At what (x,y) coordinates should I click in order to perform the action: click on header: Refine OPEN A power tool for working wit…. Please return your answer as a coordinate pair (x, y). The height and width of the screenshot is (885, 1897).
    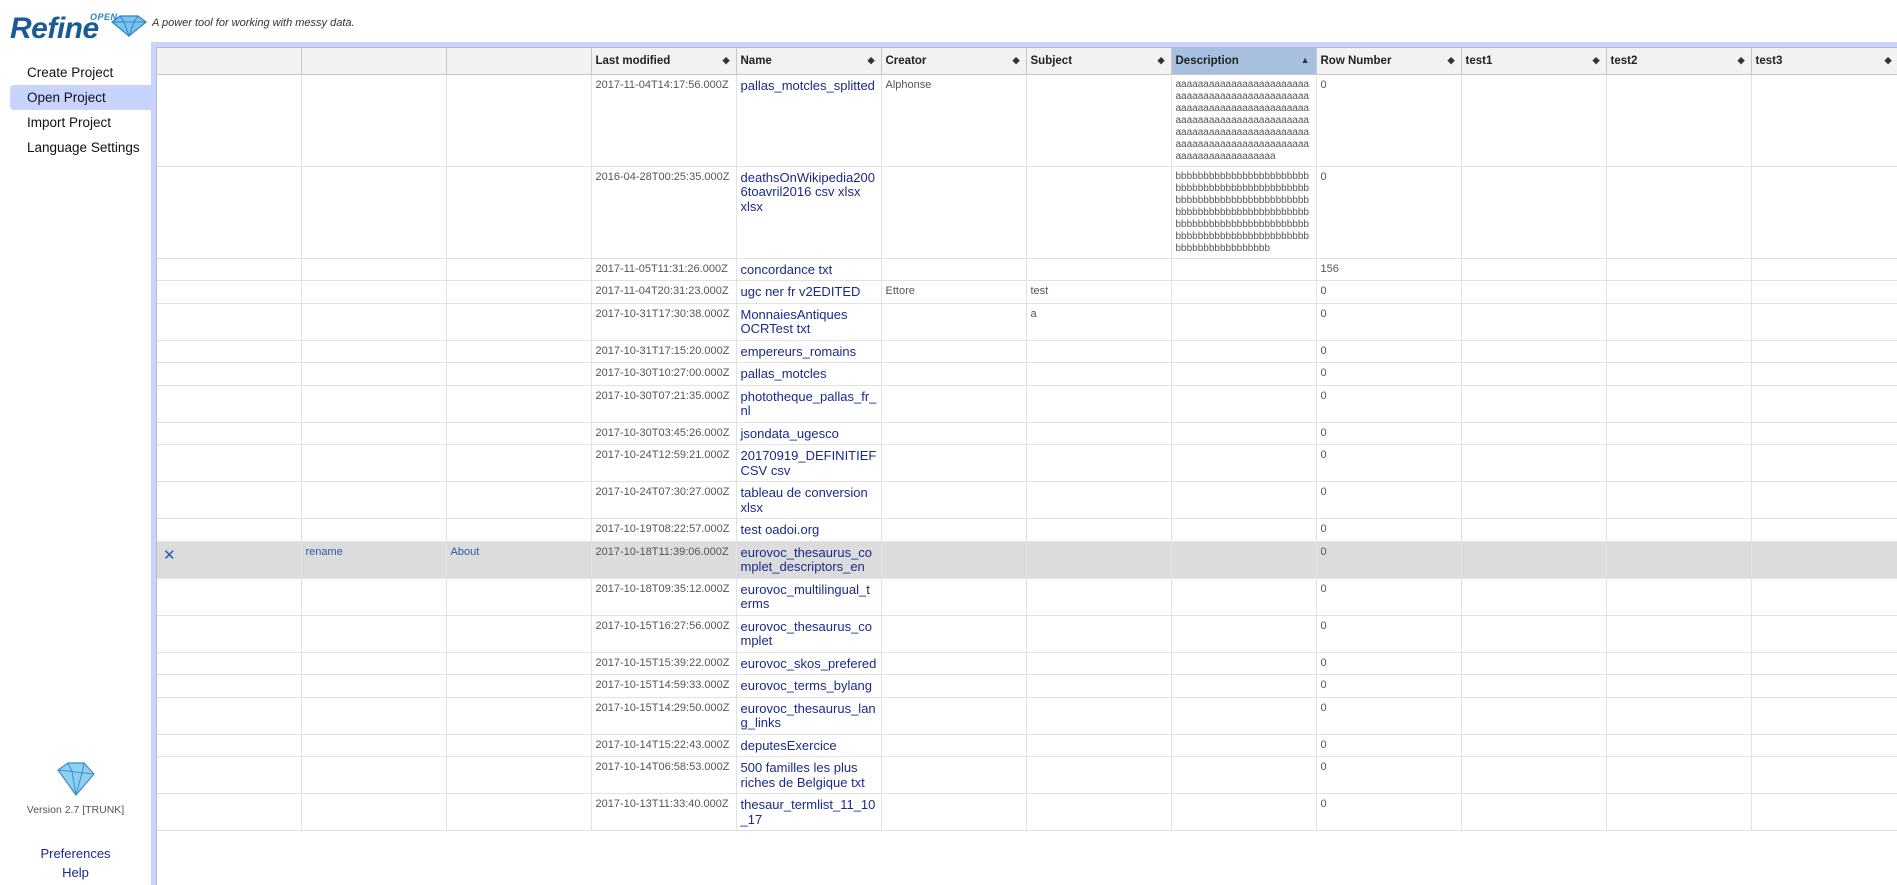
    Looking at the image, I should click on (948, 22).